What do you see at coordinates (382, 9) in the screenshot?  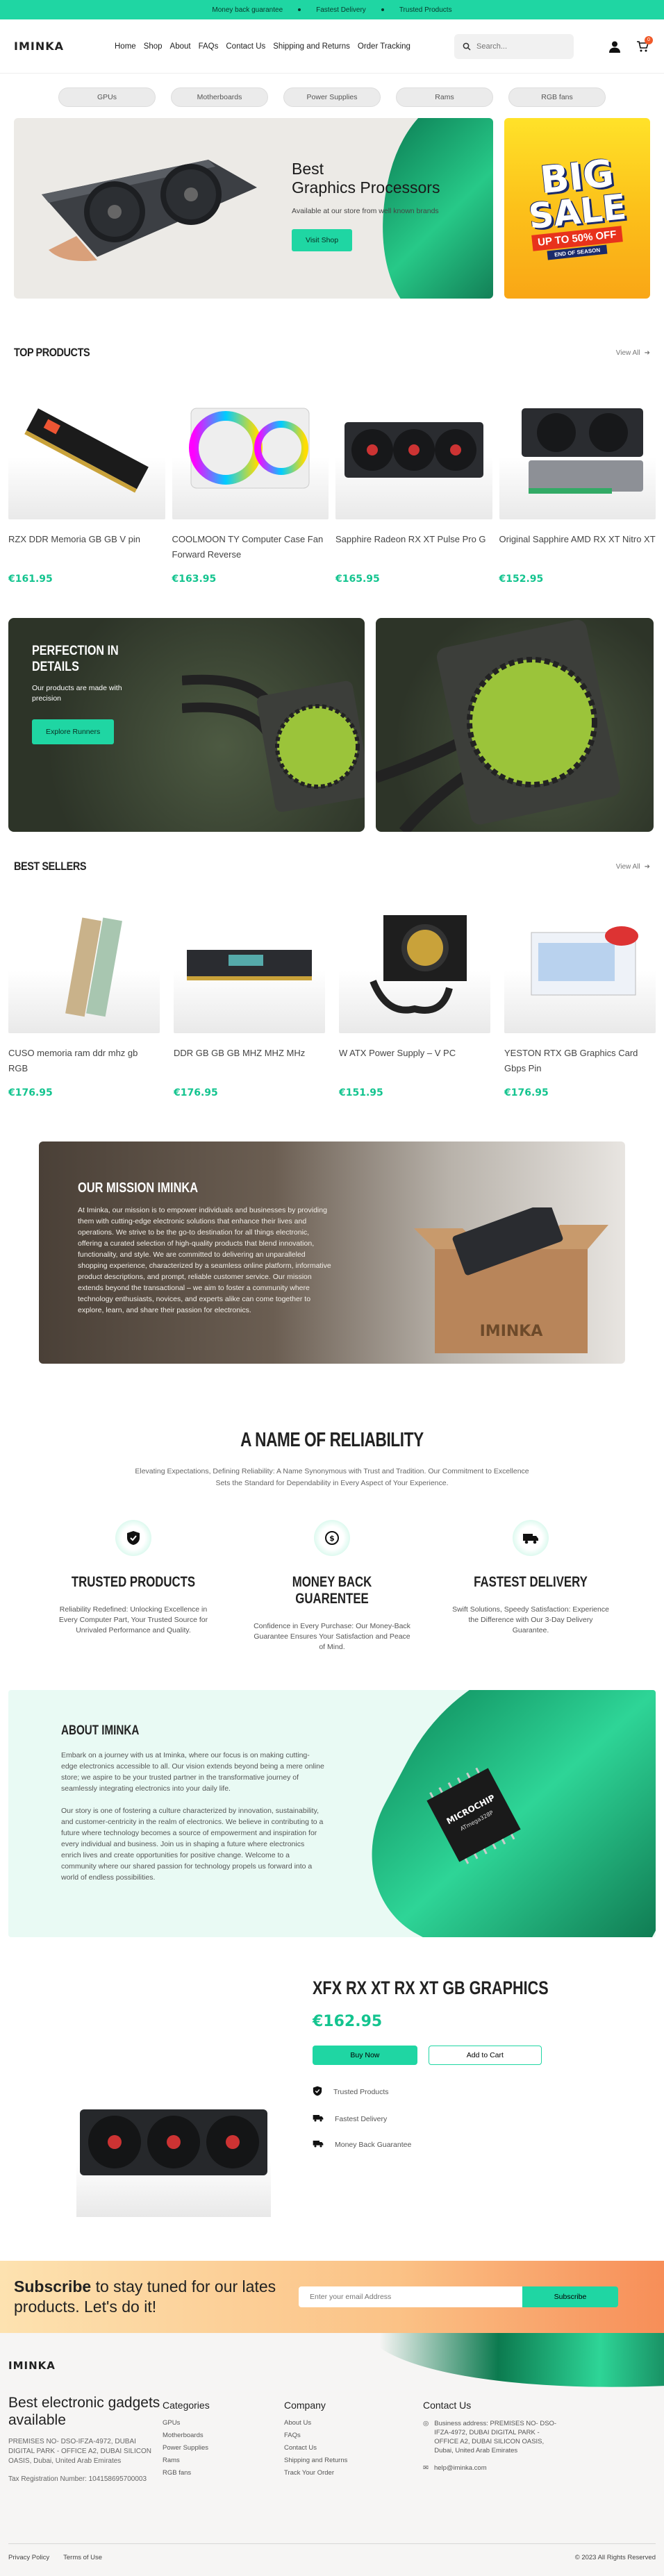 I see `separator-dot` at bounding box center [382, 9].